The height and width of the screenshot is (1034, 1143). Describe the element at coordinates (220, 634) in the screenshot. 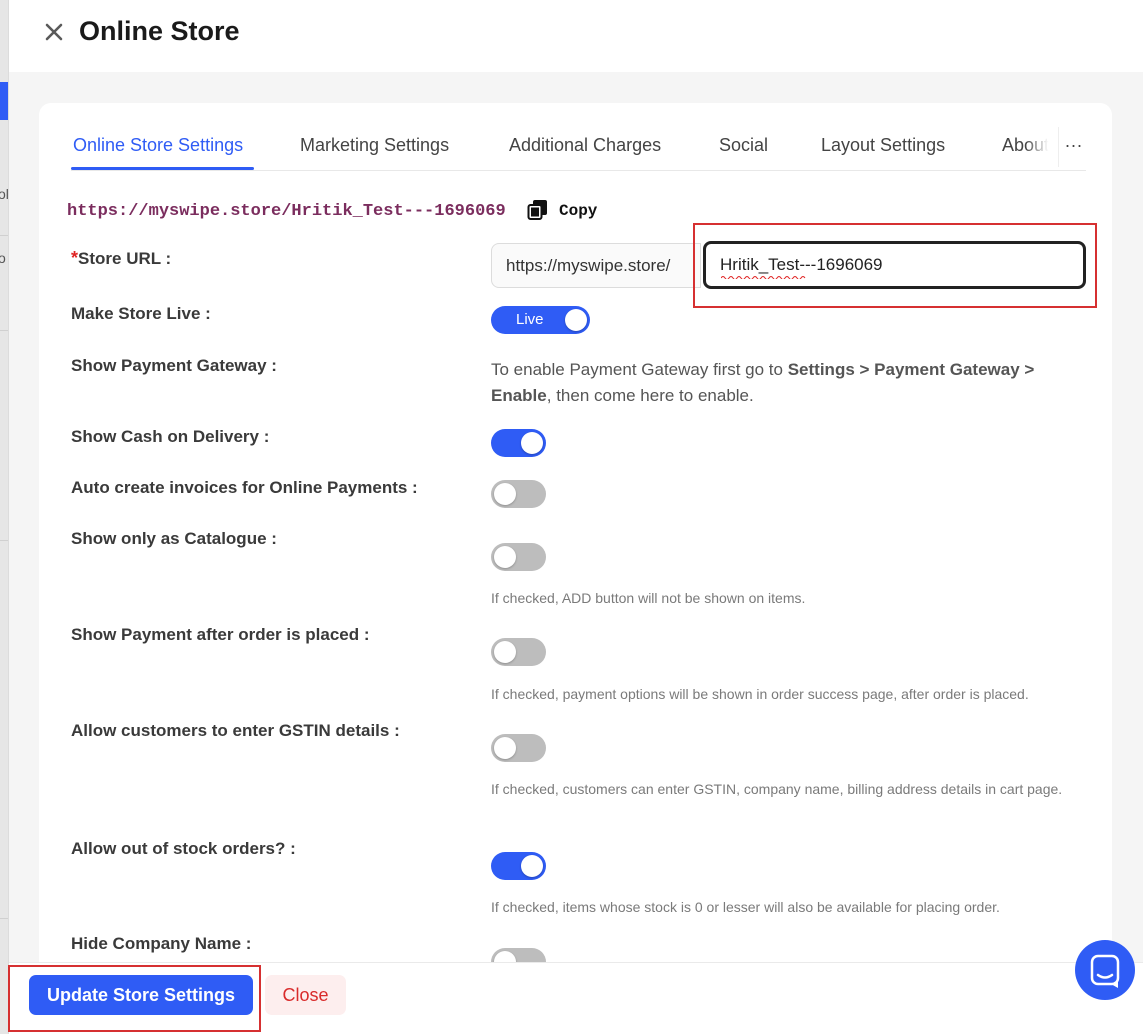

I see `show-payment-after-order-label: Show Payment after order is placed :` at that location.